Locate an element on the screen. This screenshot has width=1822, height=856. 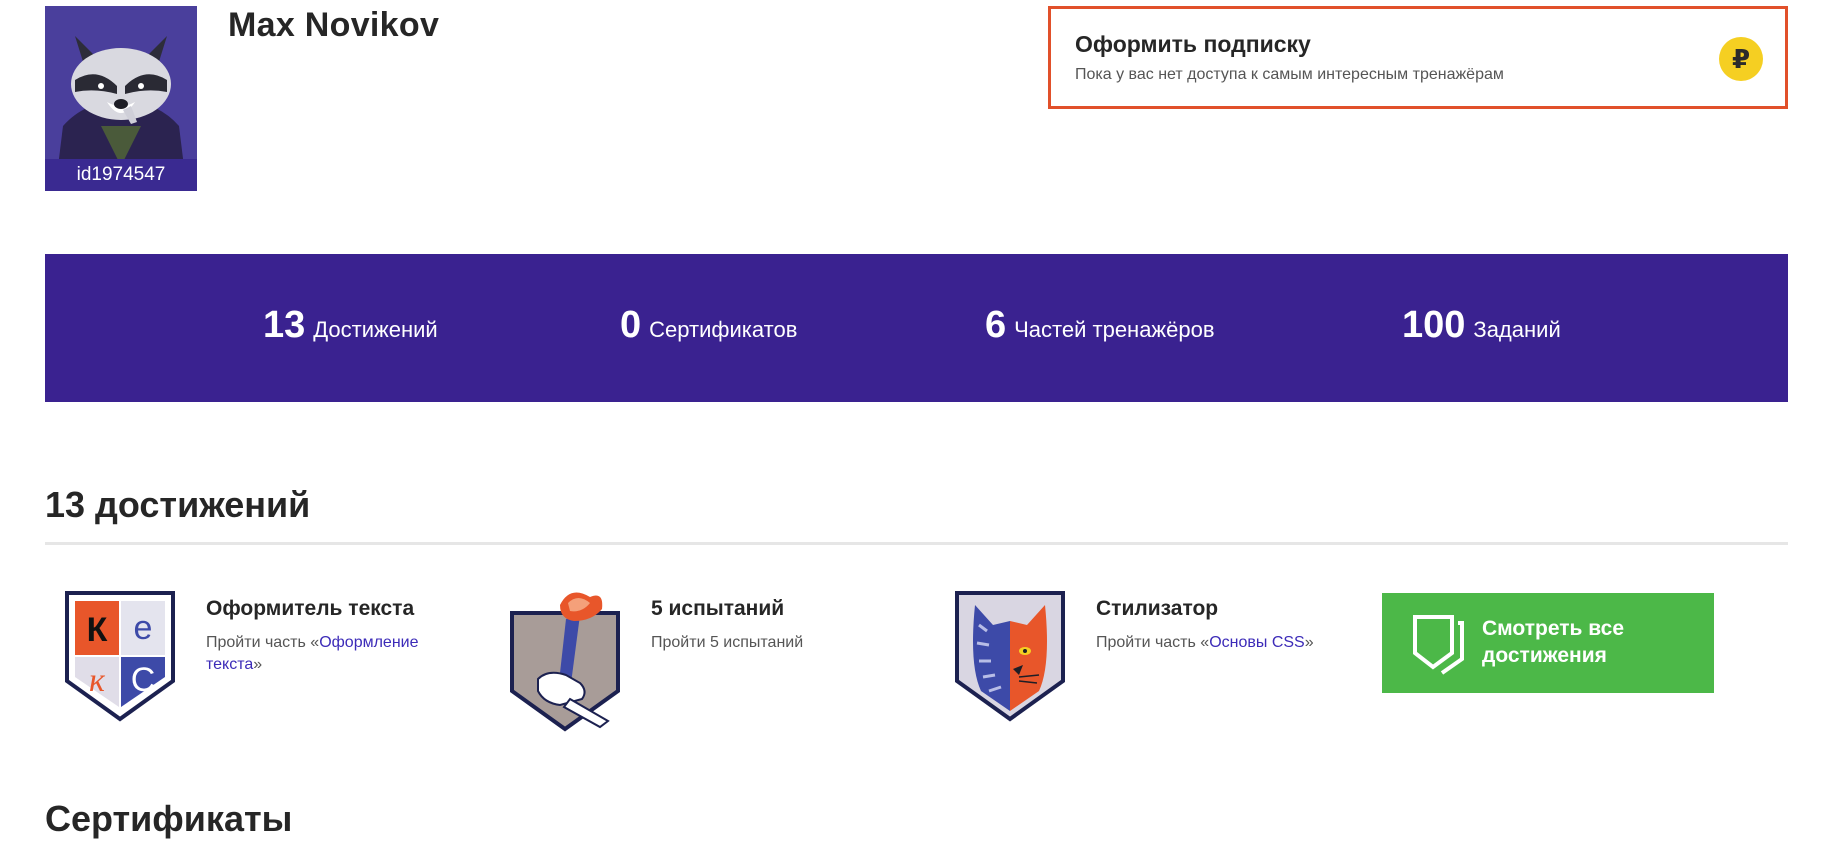
badge-letter-s: С is located at coordinates (143, 680).